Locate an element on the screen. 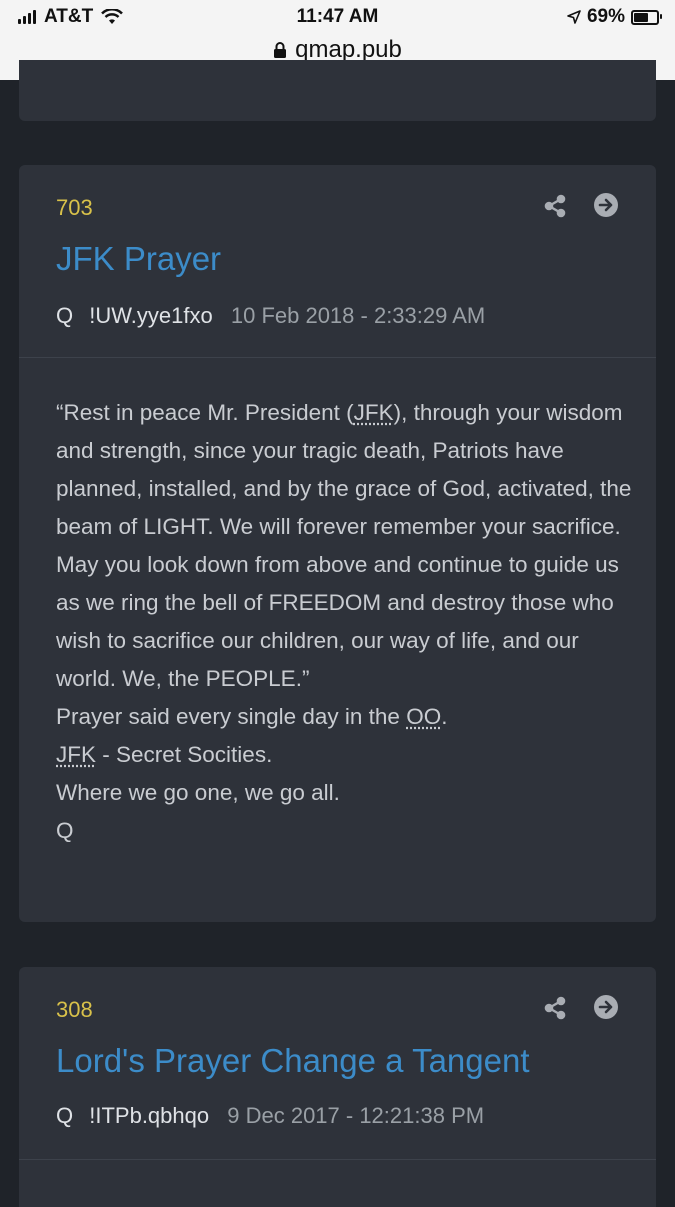  post-meta: Q !ITPb.qbhqo 9 Dec 2017 - 12:21:38 PM is located at coordinates (270, 1116).